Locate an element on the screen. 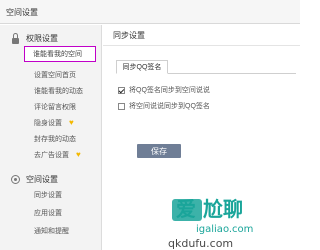 The image size is (320, 250). sidebar-item-label: 封存我的动态 is located at coordinates (55, 139).